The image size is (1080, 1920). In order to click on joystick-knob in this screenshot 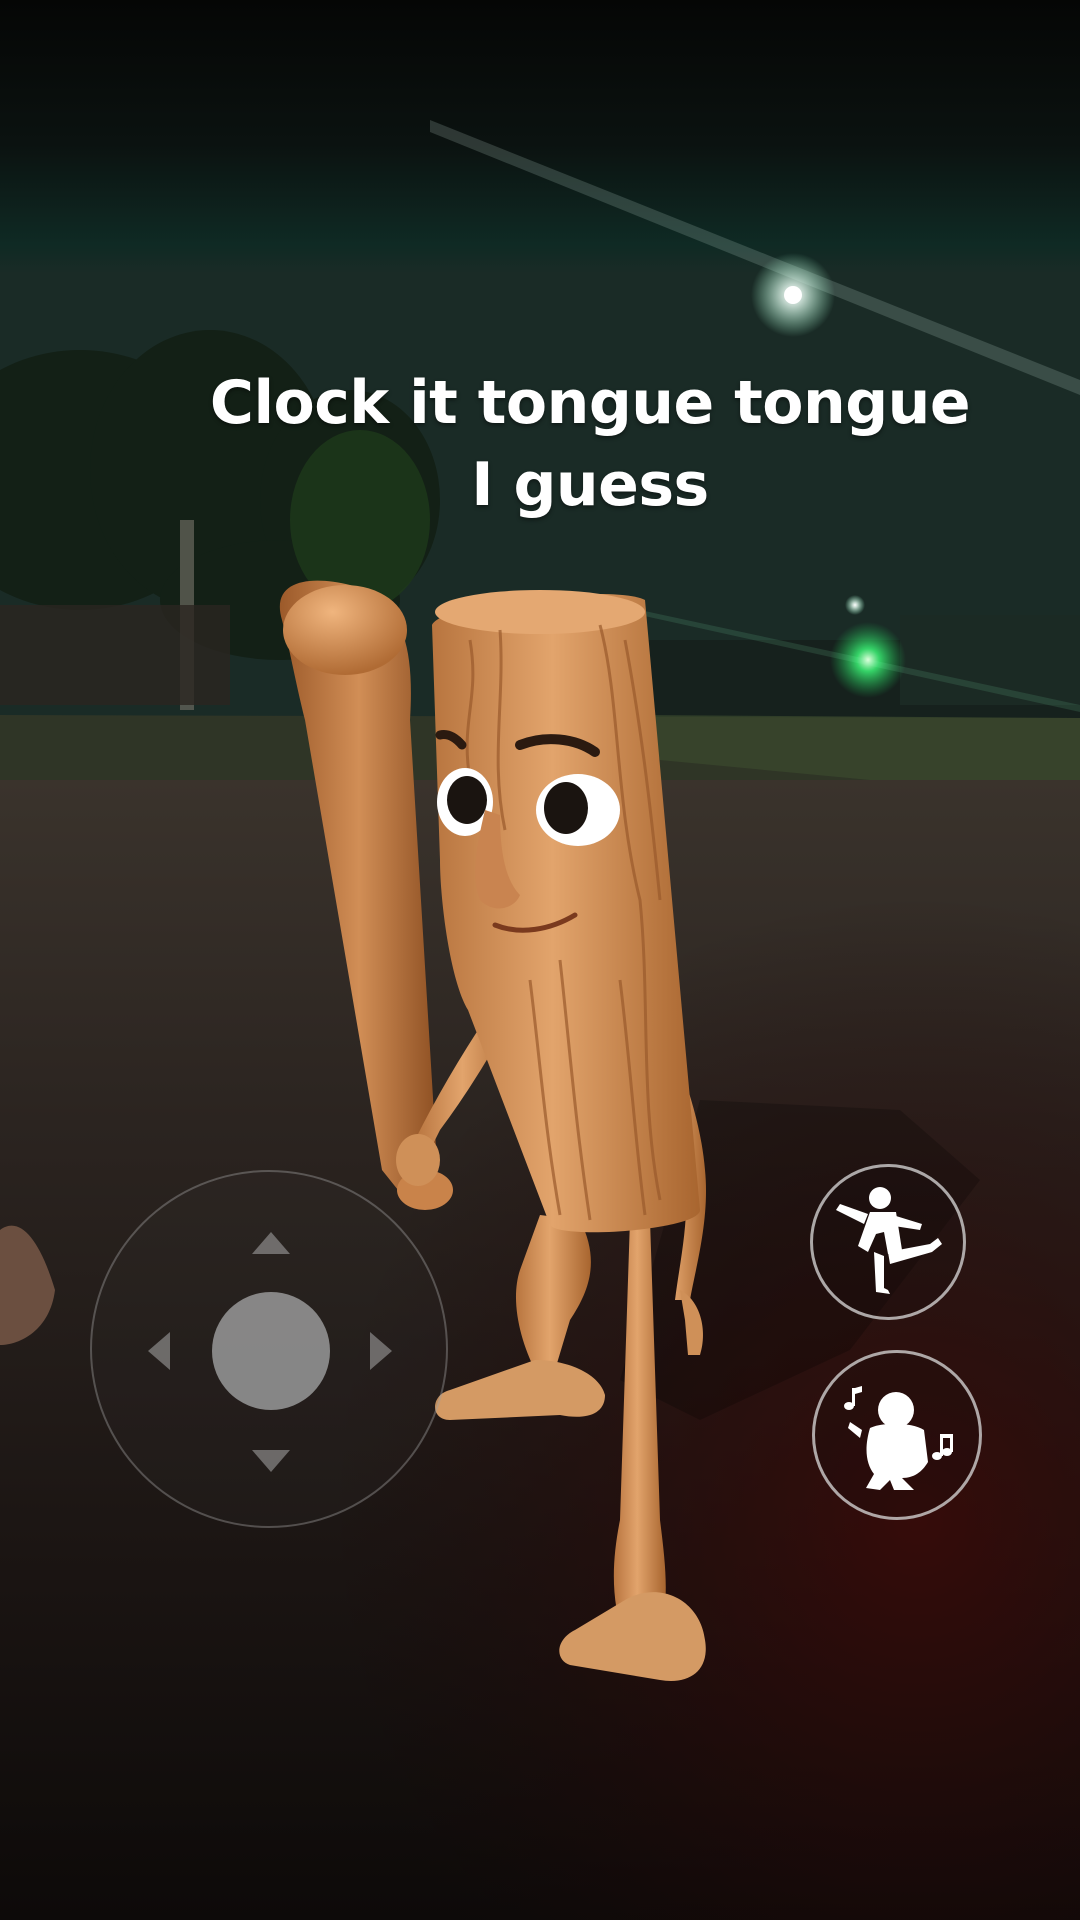, I will do `click(271, 1351)`.